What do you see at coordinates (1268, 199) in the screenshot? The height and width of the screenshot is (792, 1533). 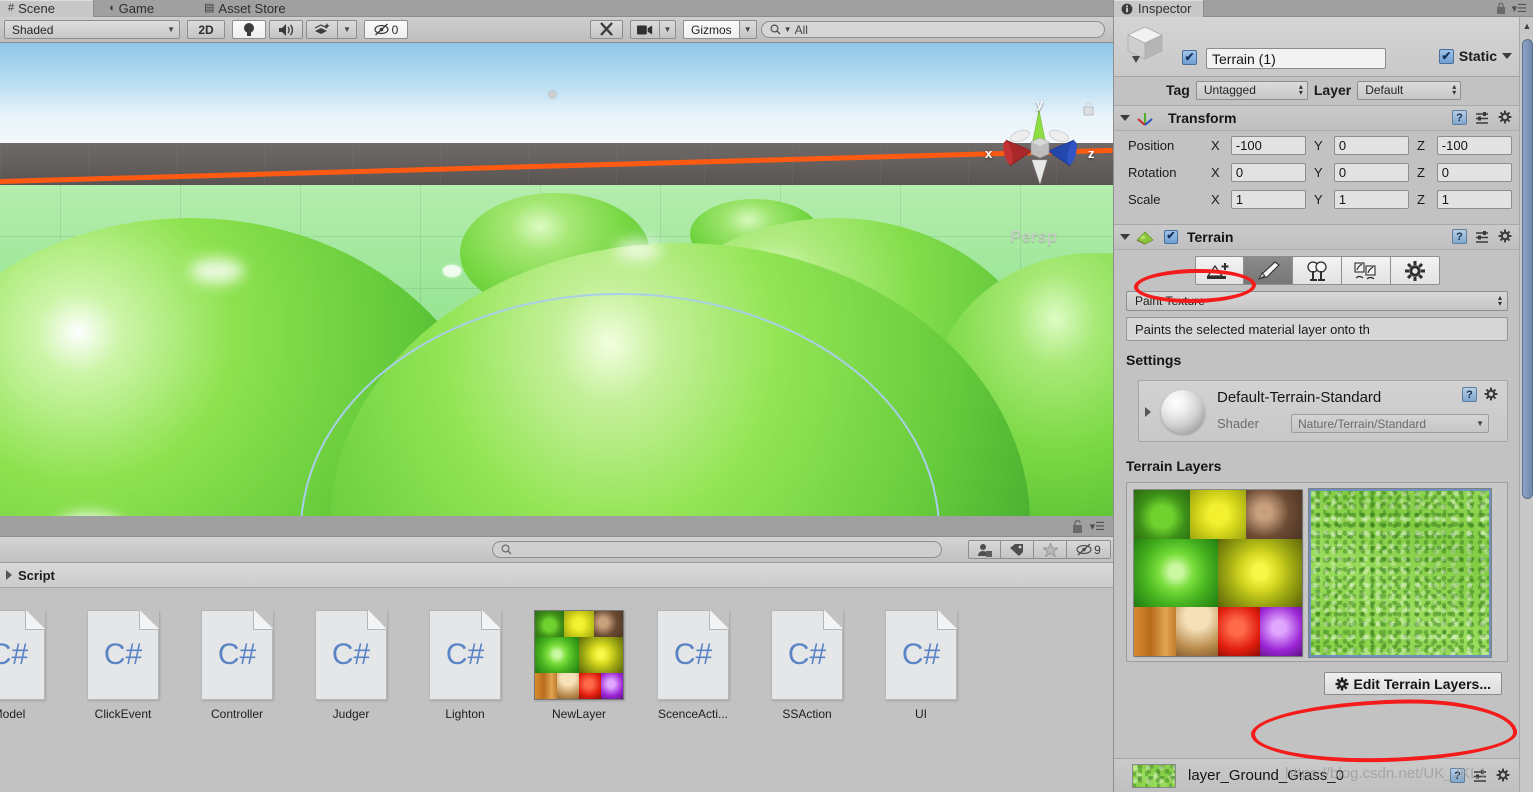 I see `scale-x-input: 1` at bounding box center [1268, 199].